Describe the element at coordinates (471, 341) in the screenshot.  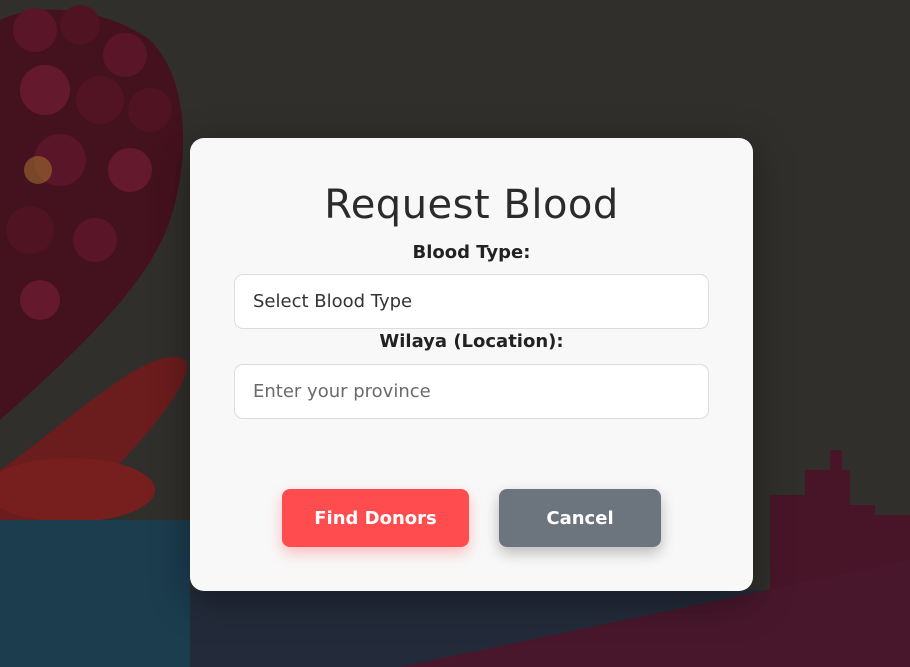
I see `location-label: Wilaya (Location):` at that location.